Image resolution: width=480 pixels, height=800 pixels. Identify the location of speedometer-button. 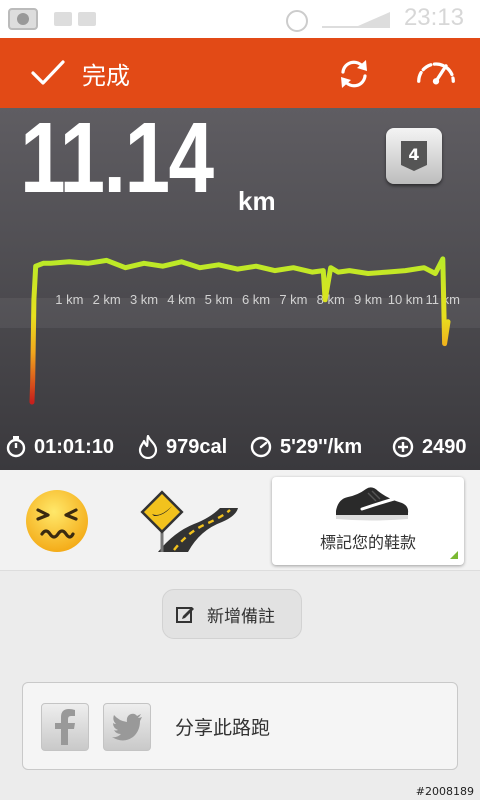
(436, 74).